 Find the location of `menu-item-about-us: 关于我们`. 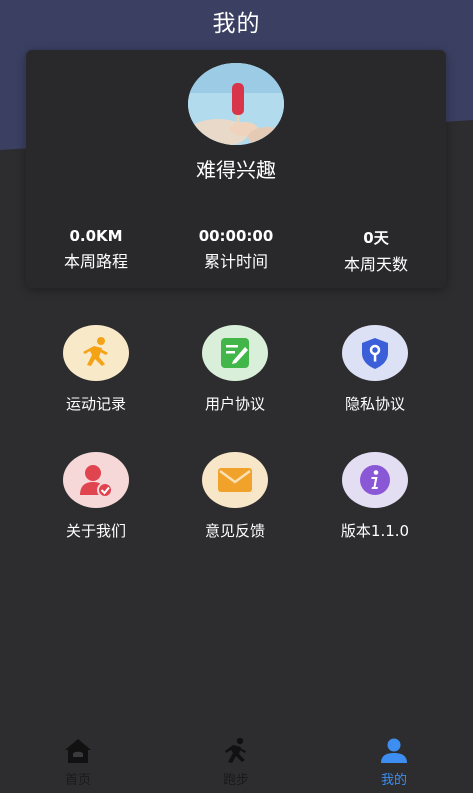

menu-item-about-us: 关于我们 is located at coordinates (96, 496).